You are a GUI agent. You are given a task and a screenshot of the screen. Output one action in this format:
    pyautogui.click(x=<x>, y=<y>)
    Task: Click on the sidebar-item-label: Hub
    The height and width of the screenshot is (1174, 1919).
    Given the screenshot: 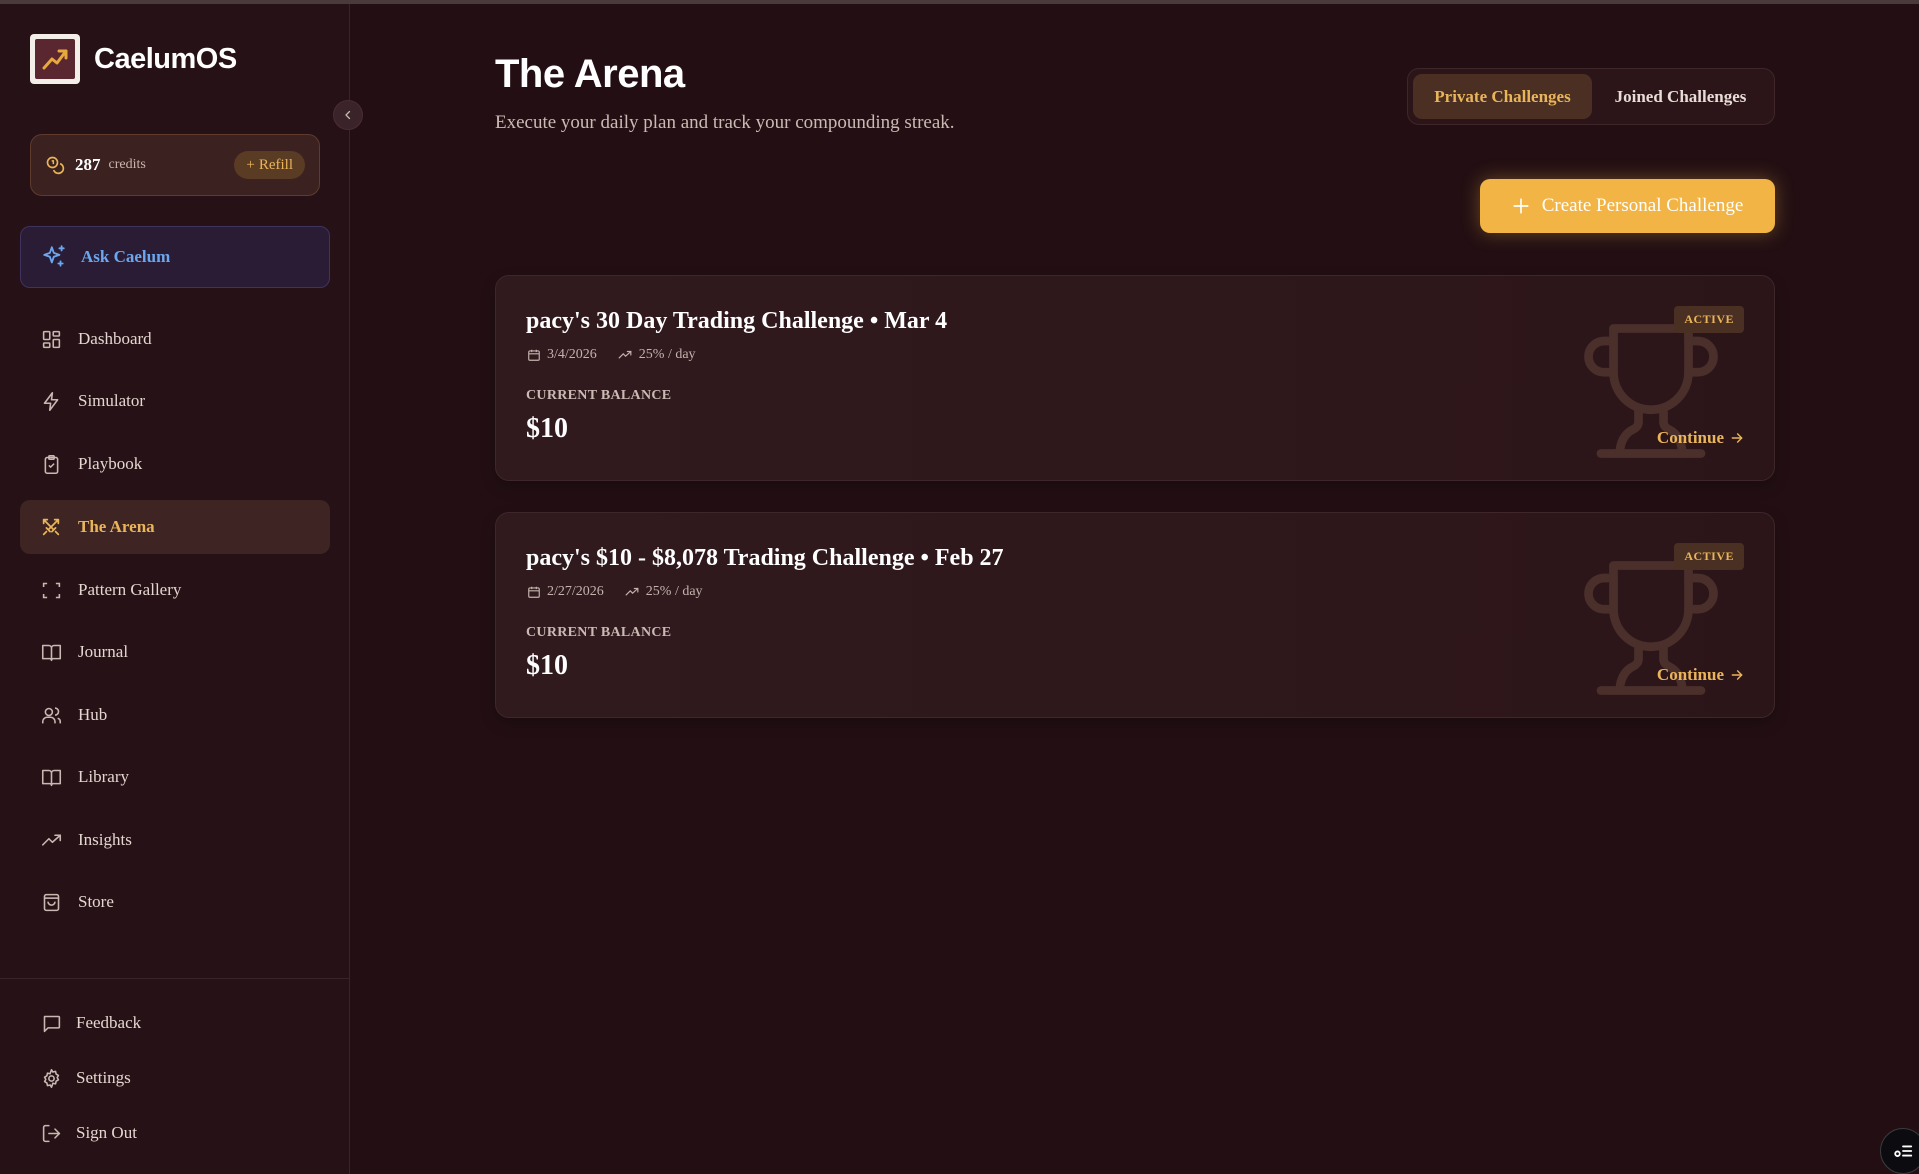 What is the action you would take?
    pyautogui.click(x=93, y=714)
    